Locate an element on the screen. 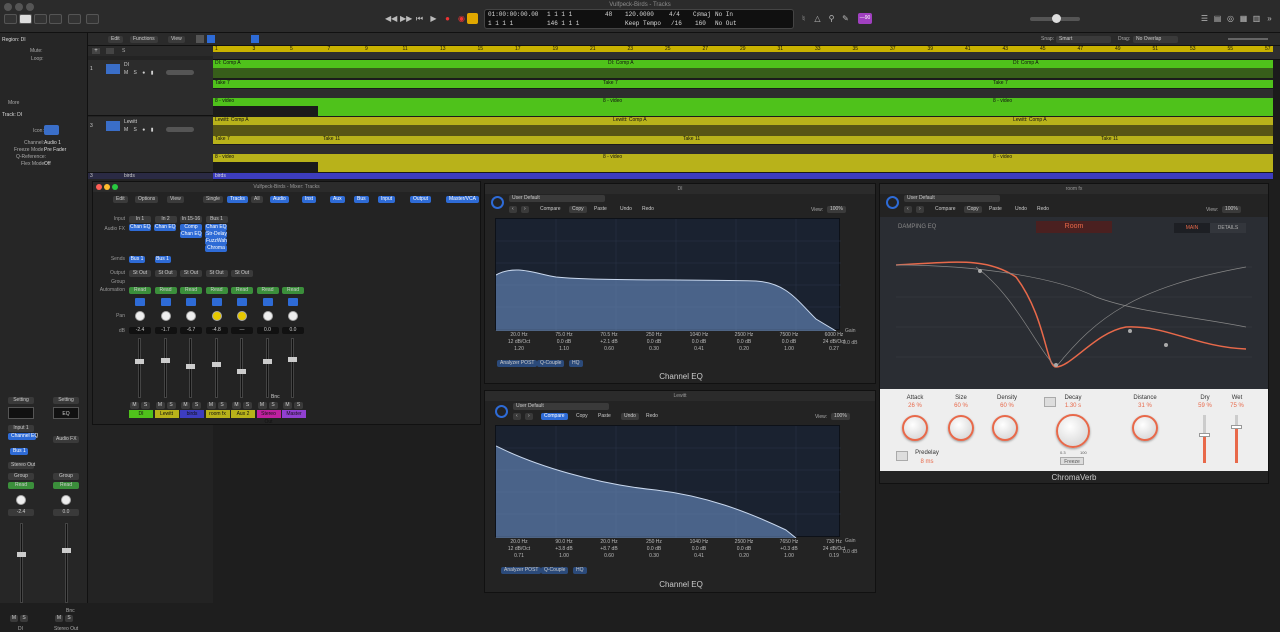 Image resolution: width=1280 pixels, height=632 pixels. setting-button-2: Setting is located at coordinates (66, 400).